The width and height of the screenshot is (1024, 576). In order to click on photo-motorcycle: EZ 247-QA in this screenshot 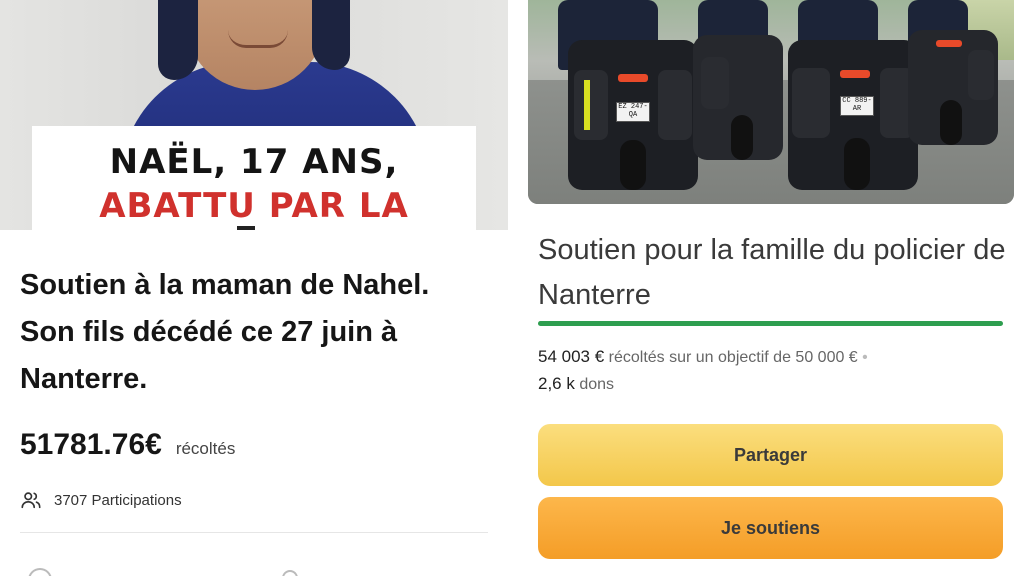, I will do `click(633, 115)`.